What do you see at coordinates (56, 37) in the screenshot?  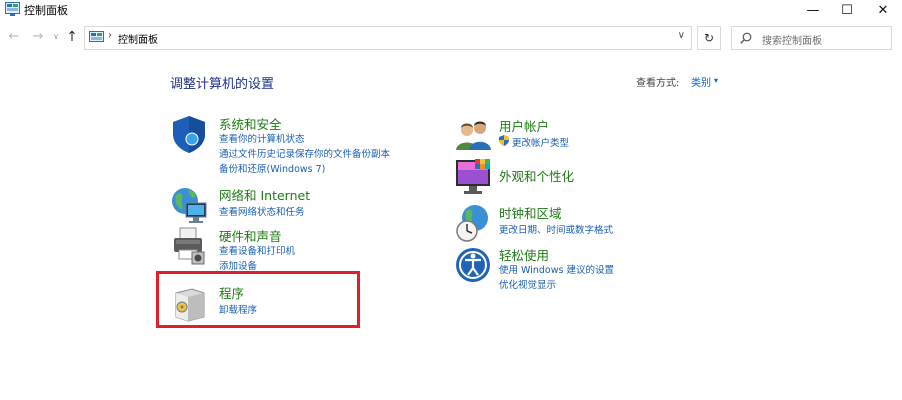 I see `recent-locations-chevron-icon: ∨` at bounding box center [56, 37].